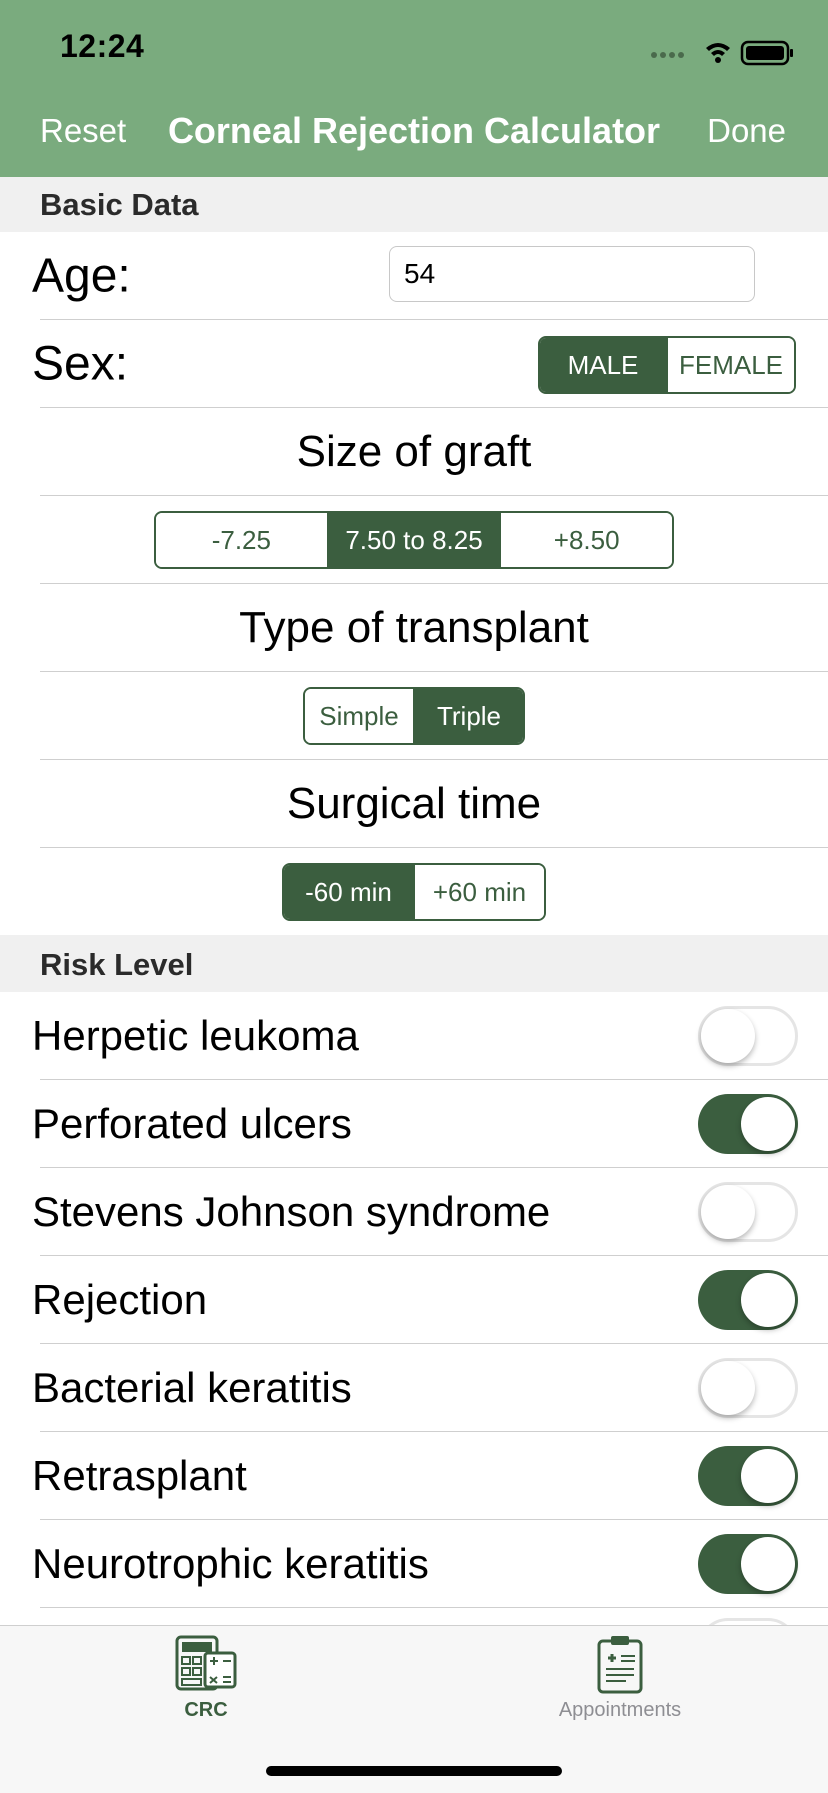  I want to click on graft-size-options-row: -7.25 7.50 to 8.25 +8.50, so click(414, 540).